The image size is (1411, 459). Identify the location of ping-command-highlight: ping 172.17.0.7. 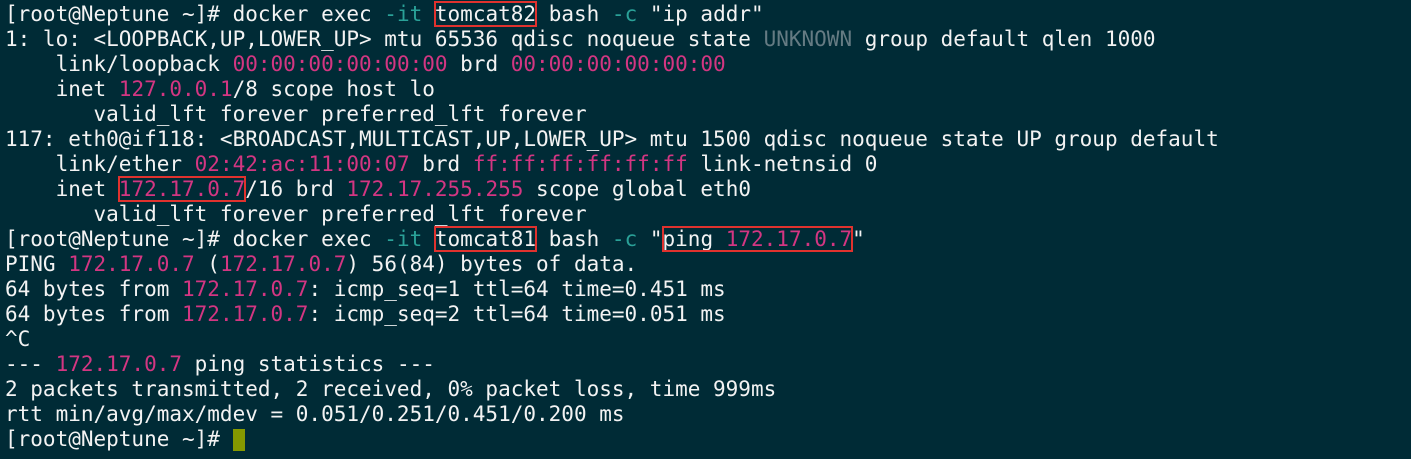
(757, 239).